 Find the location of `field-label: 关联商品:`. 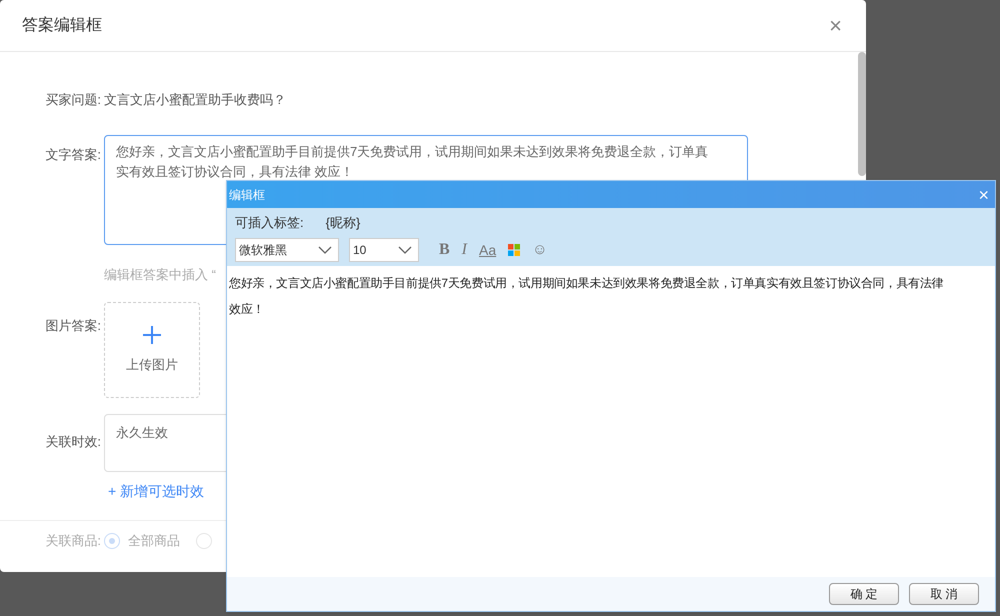

field-label: 关联商品: is located at coordinates (73, 541).